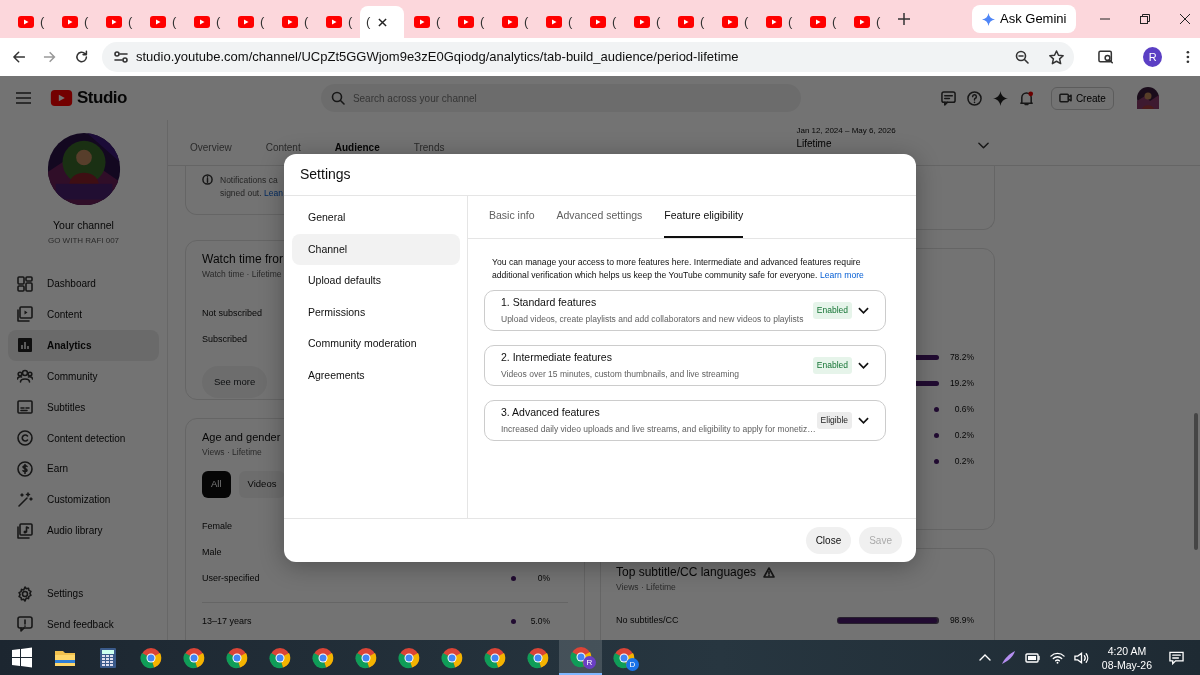  Describe the element at coordinates (1153, 57) in the screenshot. I see `profile-avatar: R` at that location.